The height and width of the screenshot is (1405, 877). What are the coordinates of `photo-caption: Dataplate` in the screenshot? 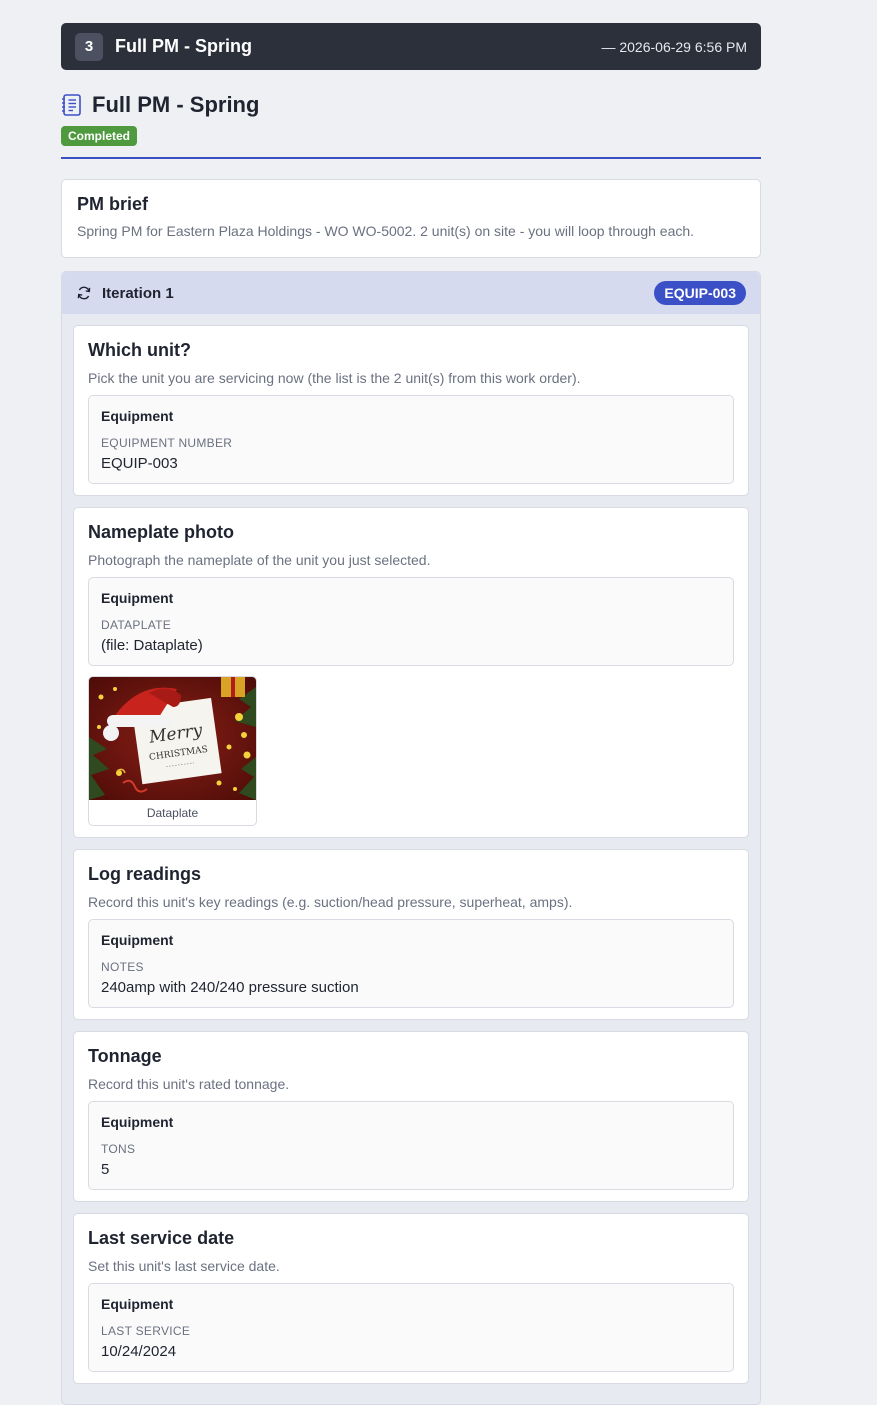 It's located at (172, 813).